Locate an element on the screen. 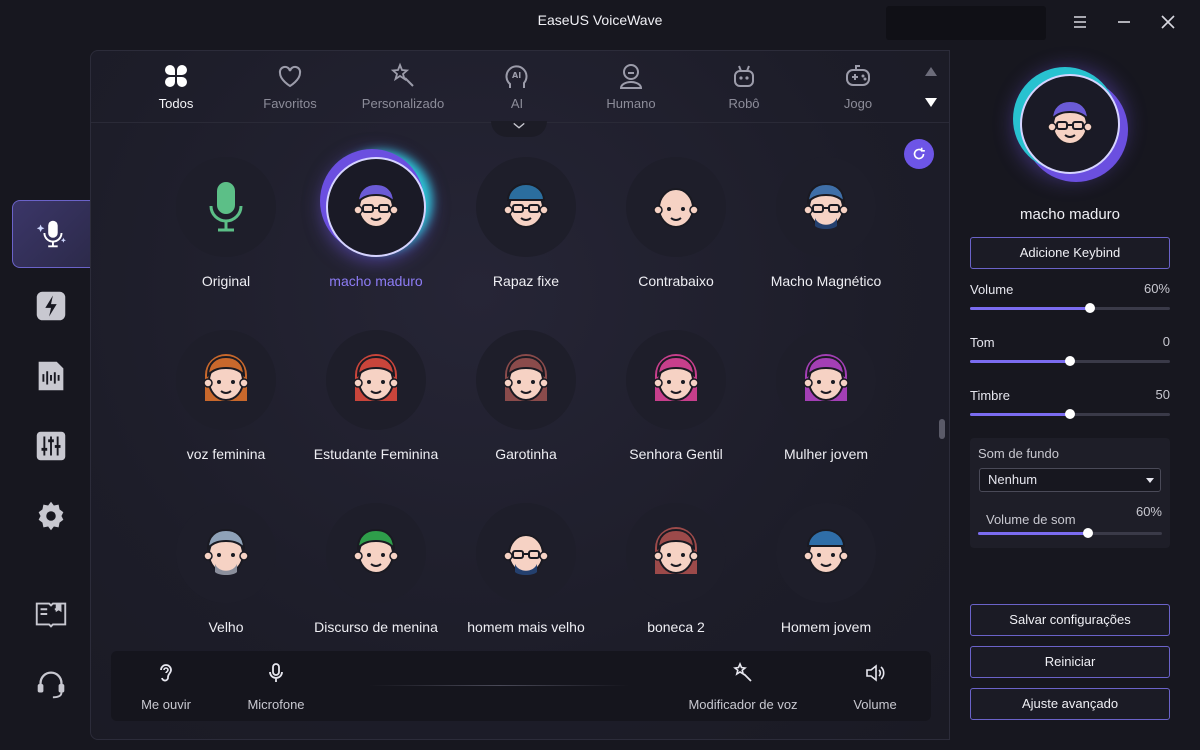 Image resolution: width=1200 pixels, height=750 pixels. tab-label: Personalizado is located at coordinates (403, 103).